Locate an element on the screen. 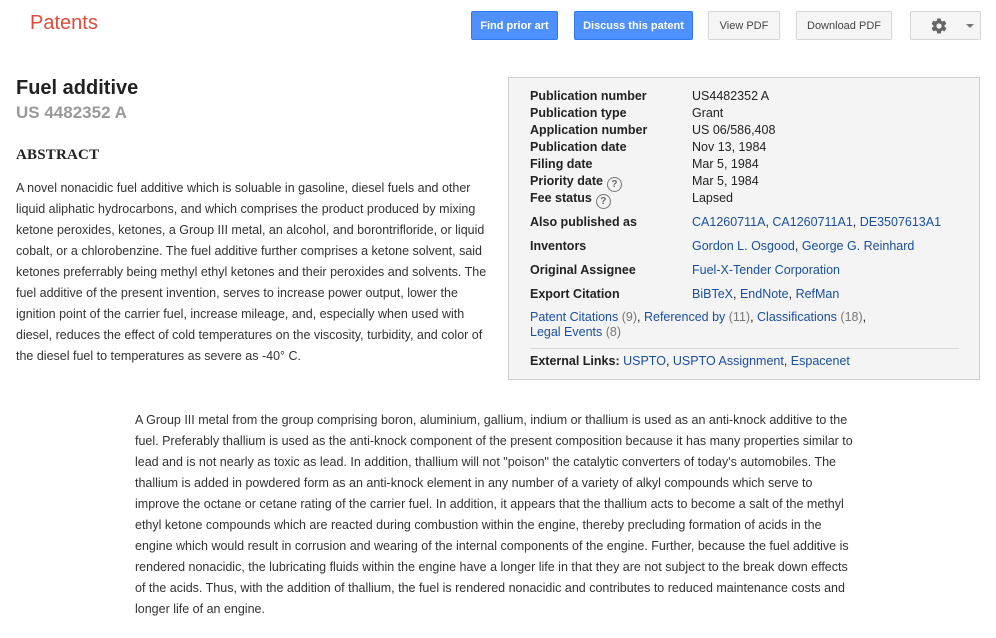 The width and height of the screenshot is (996, 638). find-prior-art-button: Find prior art is located at coordinates (514, 25).